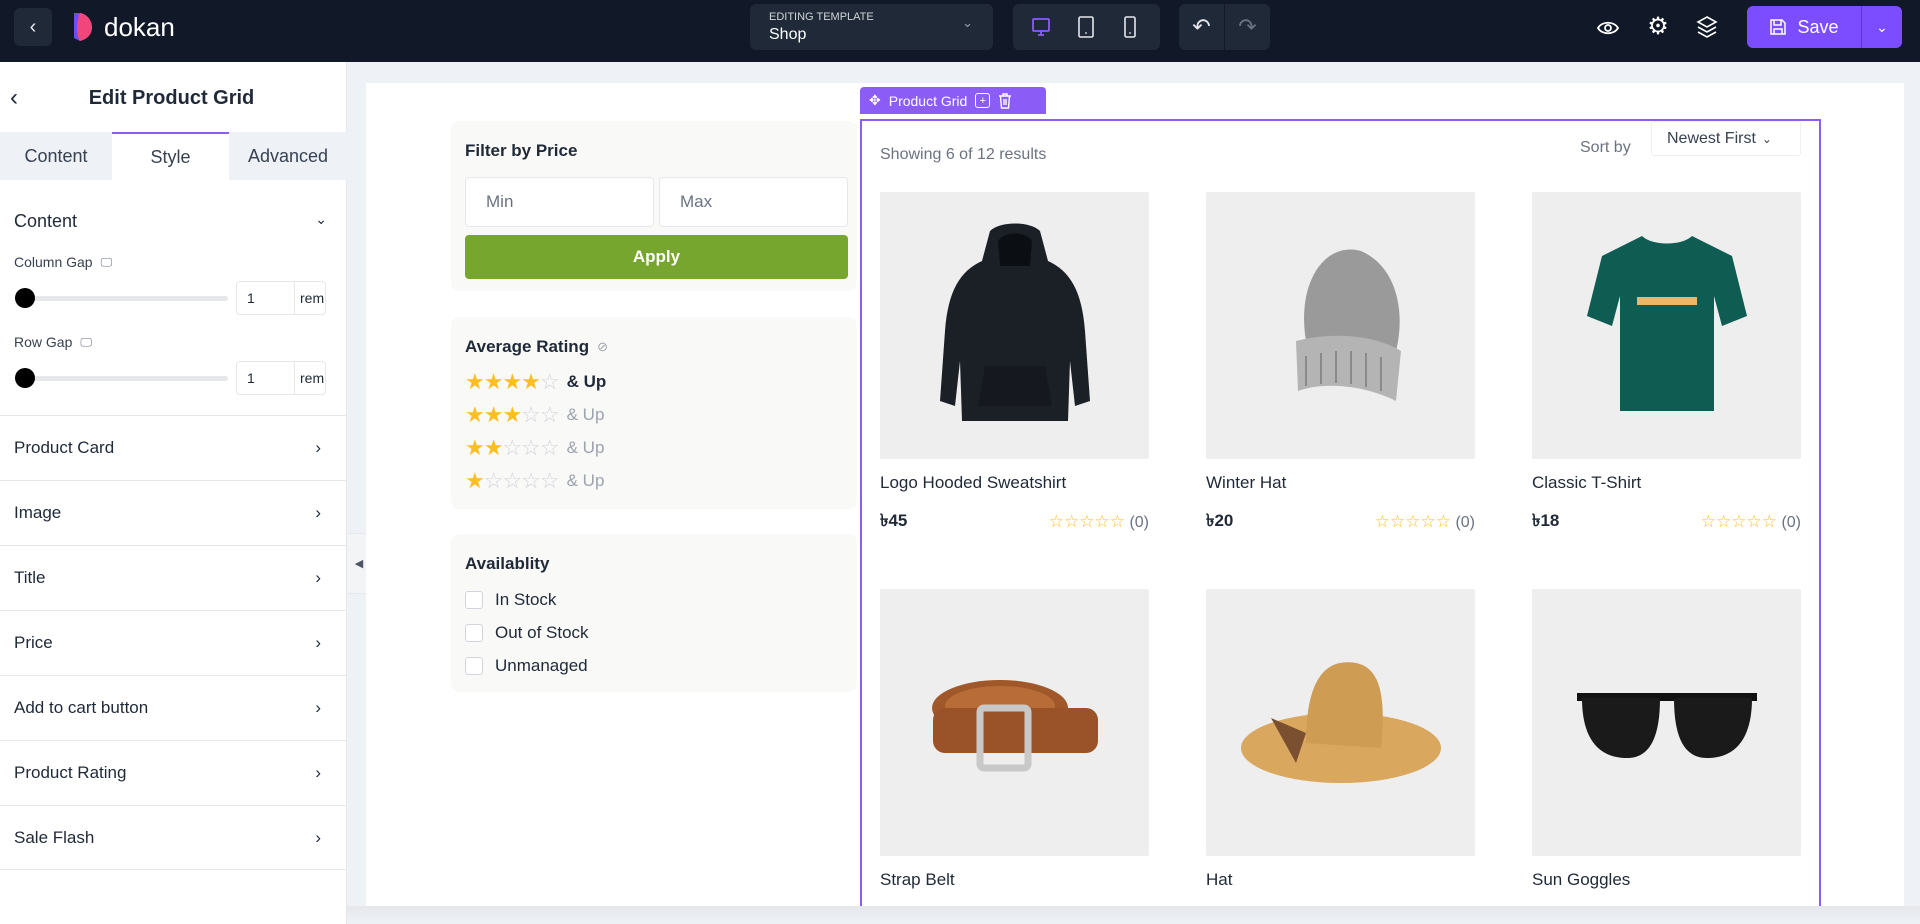  What do you see at coordinates (1041, 27) in the screenshot?
I see `desktop-icon` at bounding box center [1041, 27].